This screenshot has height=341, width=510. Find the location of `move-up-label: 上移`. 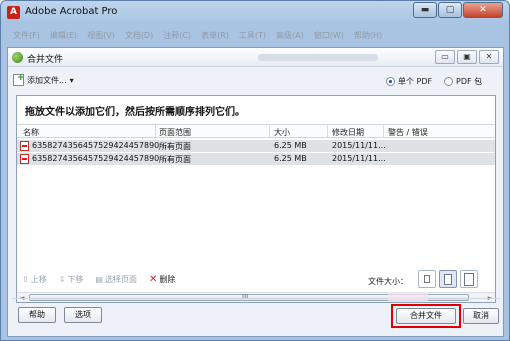

move-up-label: 上移 is located at coordinates (38, 279).